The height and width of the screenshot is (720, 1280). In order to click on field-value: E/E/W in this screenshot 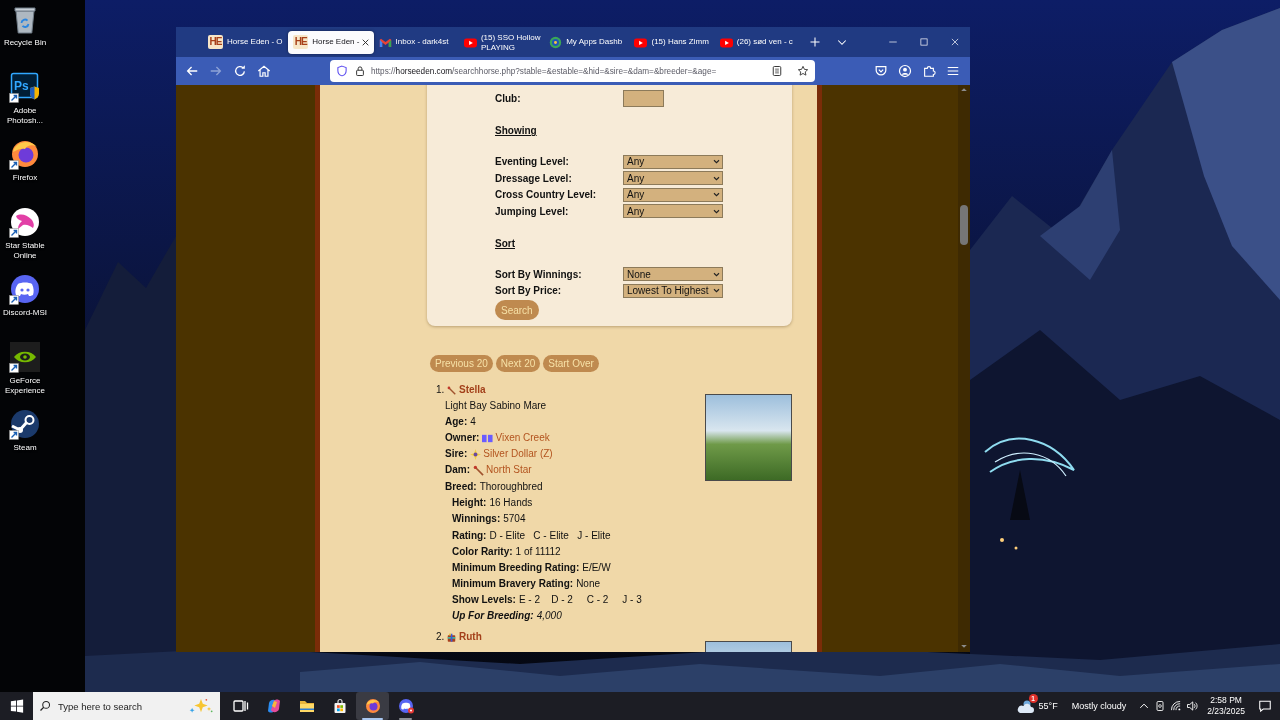, I will do `click(596, 567)`.